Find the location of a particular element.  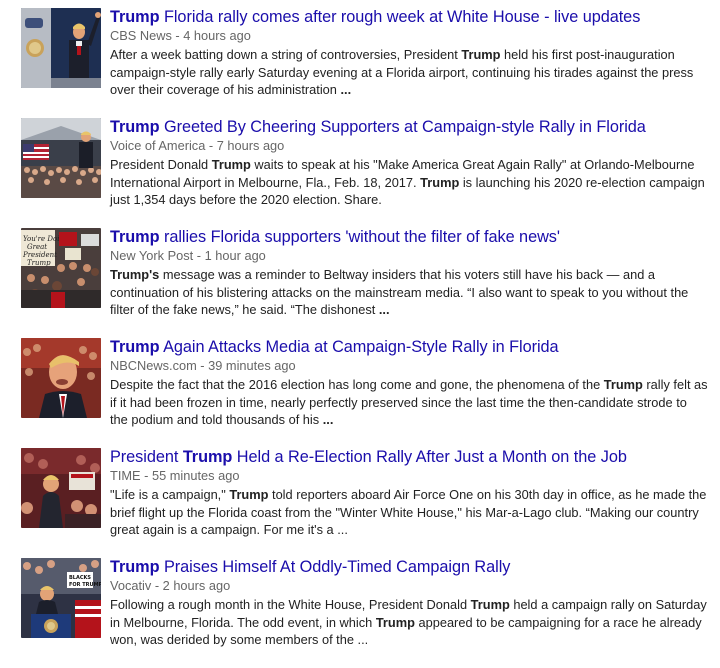

result-meta: NBCNews.com - 39 minutes ago is located at coordinates (203, 365).